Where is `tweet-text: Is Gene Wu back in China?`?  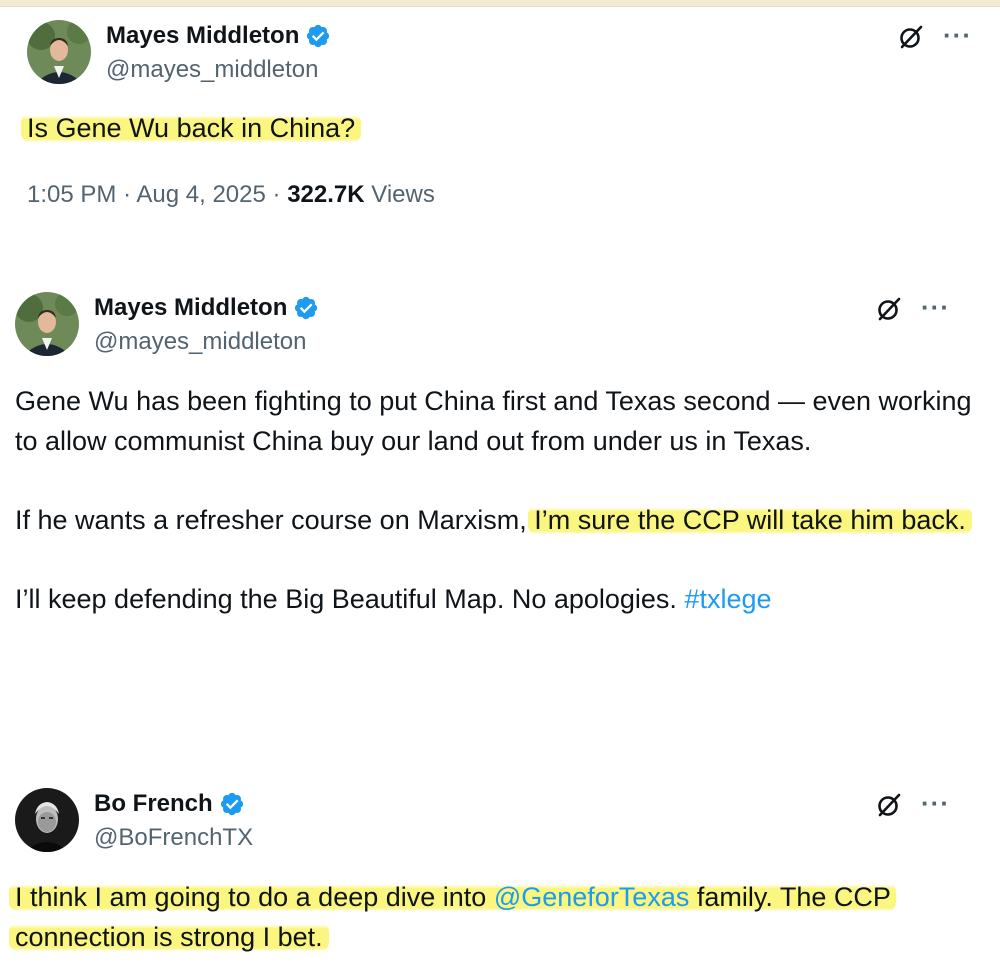 tweet-text: Is Gene Wu back in China? is located at coordinates (499, 128).